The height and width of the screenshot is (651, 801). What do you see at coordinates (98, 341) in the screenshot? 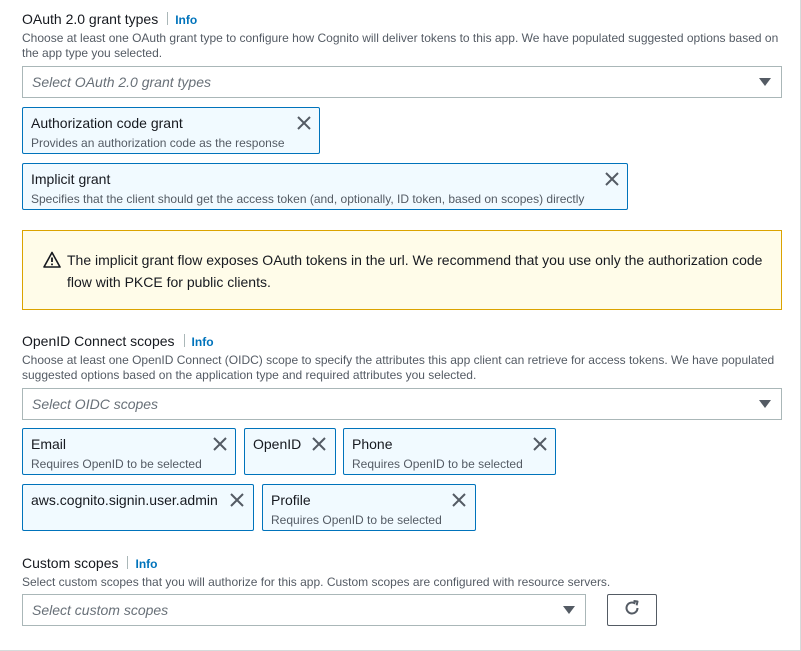
I see `oidc-scopes-label: OpenID Connect scopes` at bounding box center [98, 341].